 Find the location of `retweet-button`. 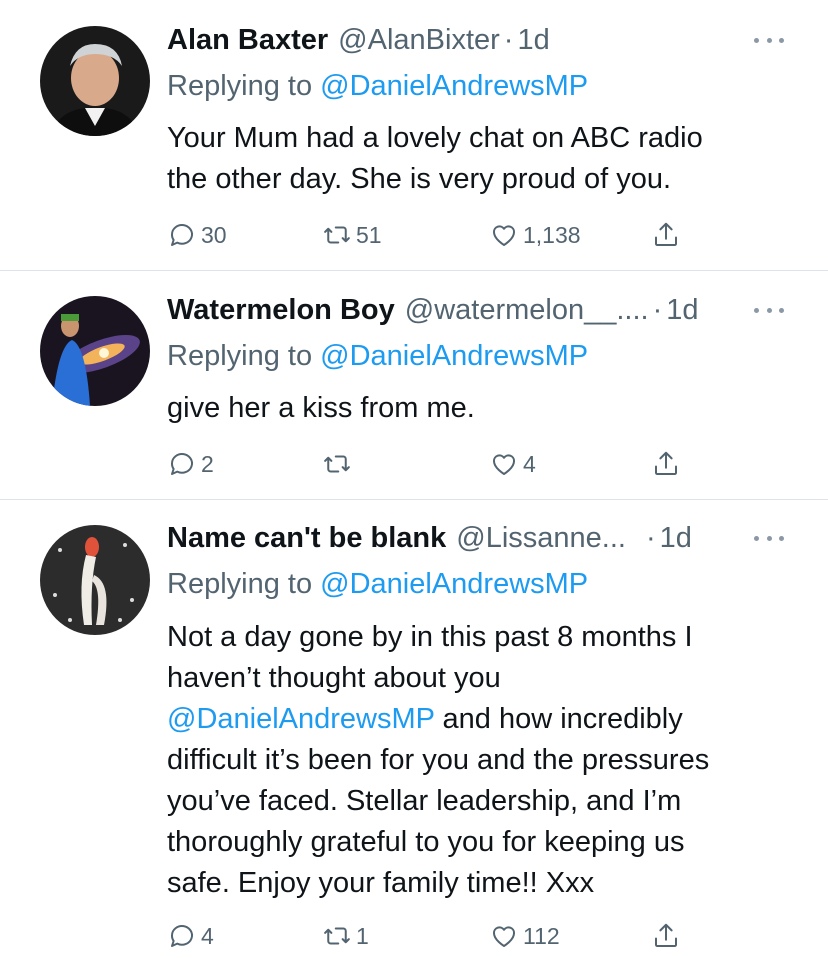

retweet-button is located at coordinates (339, 464).